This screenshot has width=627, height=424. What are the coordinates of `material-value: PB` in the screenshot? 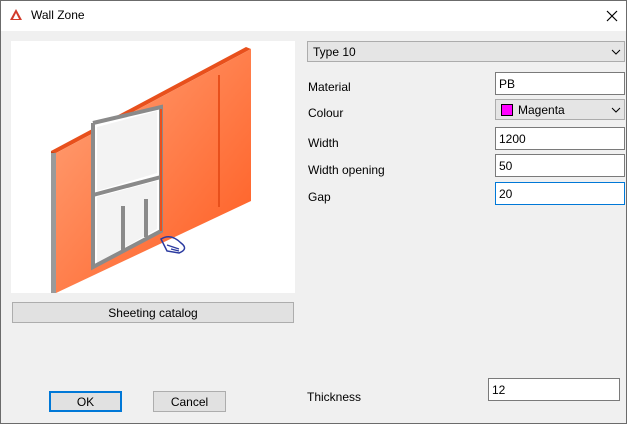 It's located at (507, 84).